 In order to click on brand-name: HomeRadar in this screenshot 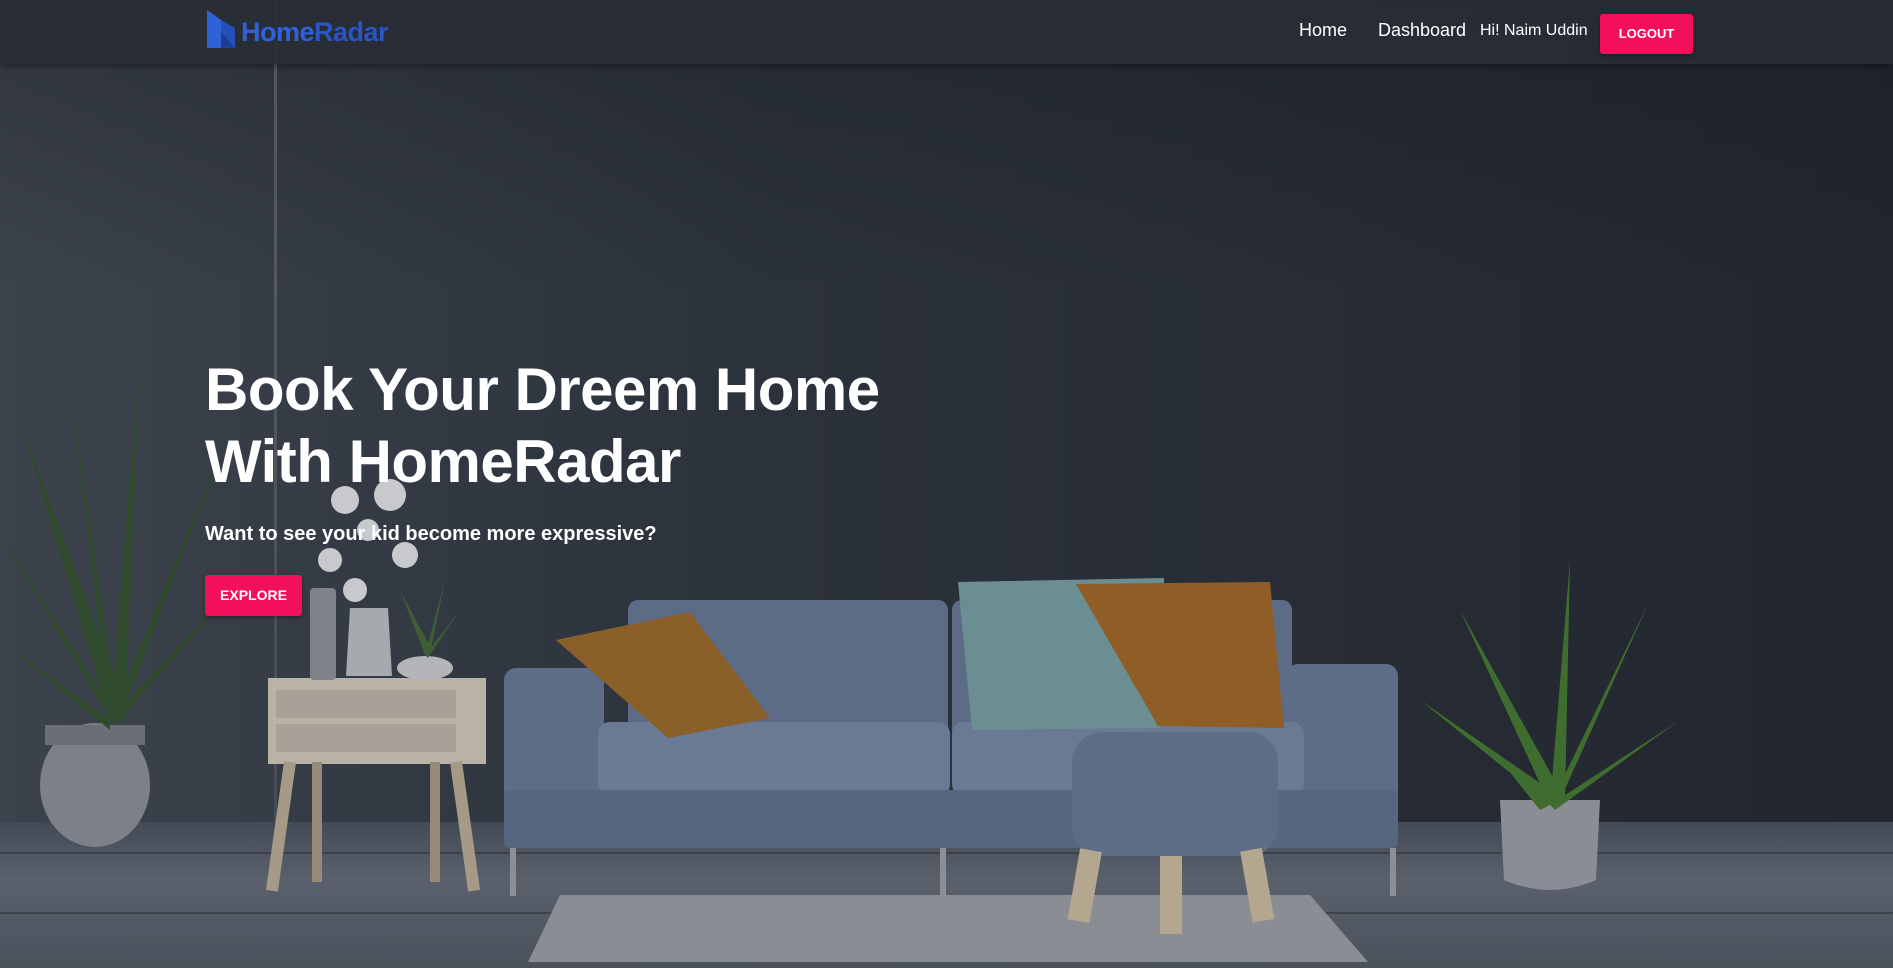, I will do `click(315, 31)`.